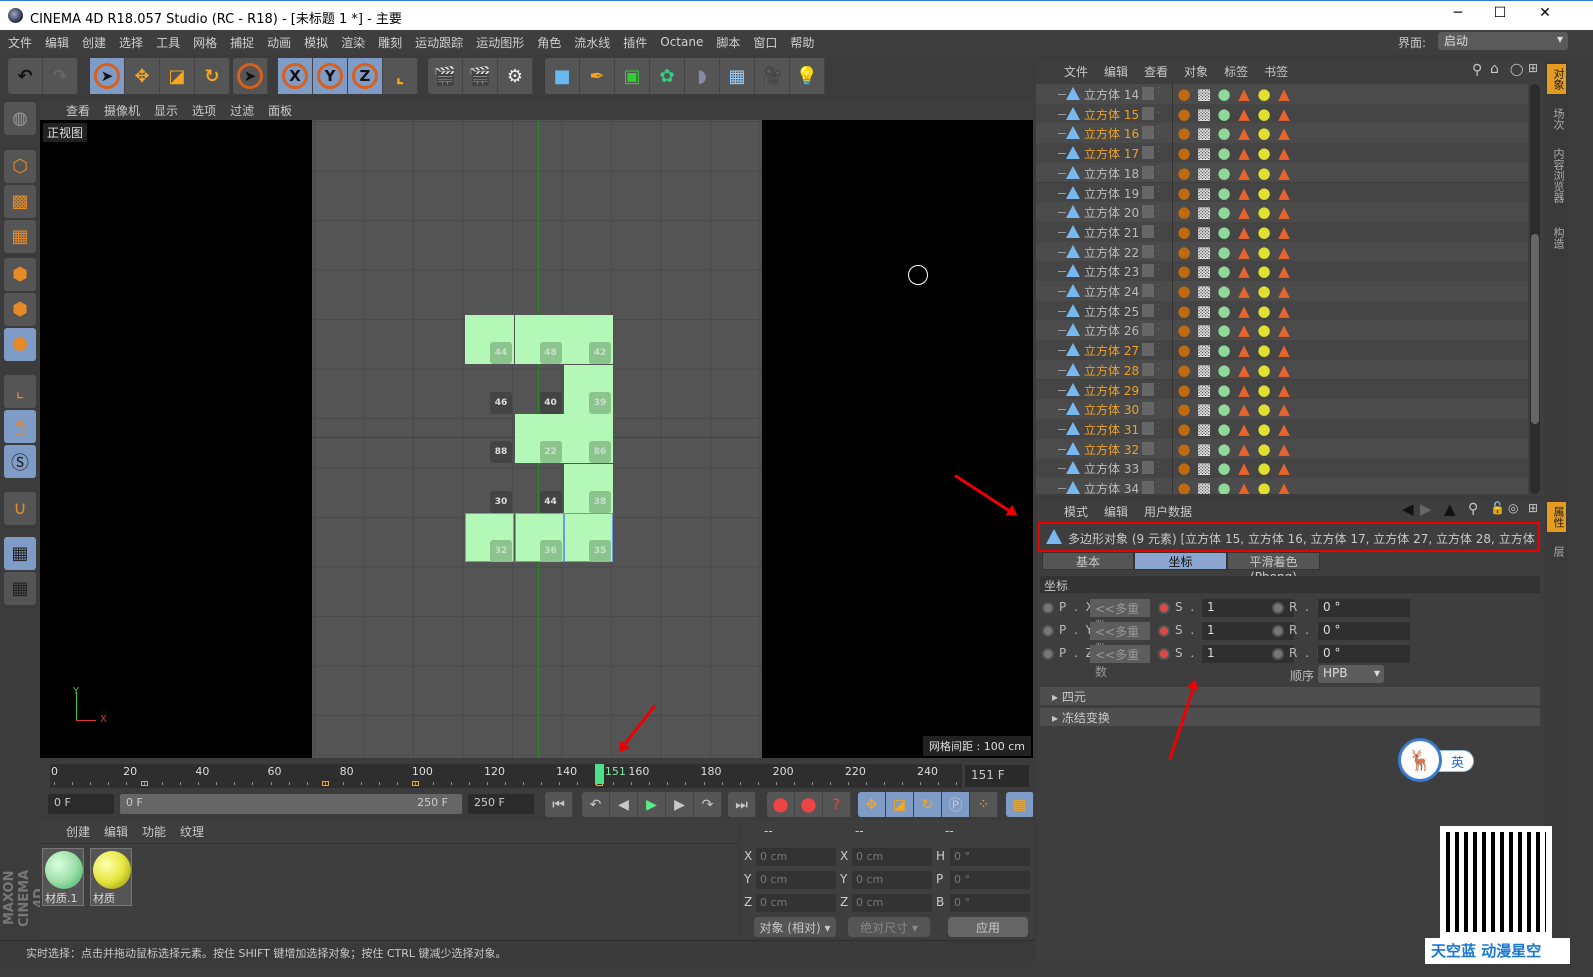  What do you see at coordinates (1477, 70) in the screenshot?
I see `search-icon: ⚲` at bounding box center [1477, 70].